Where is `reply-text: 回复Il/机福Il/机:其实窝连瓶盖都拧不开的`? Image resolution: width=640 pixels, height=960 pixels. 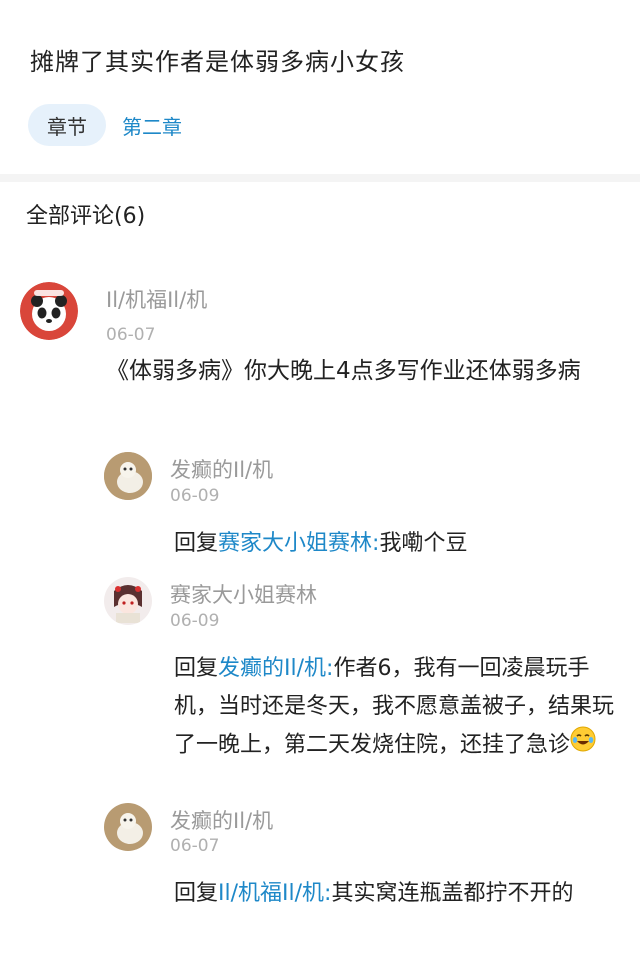
reply-text: 回复Il/机福Il/机:其实窝连瓶盖都拧不开的 is located at coordinates (397, 894).